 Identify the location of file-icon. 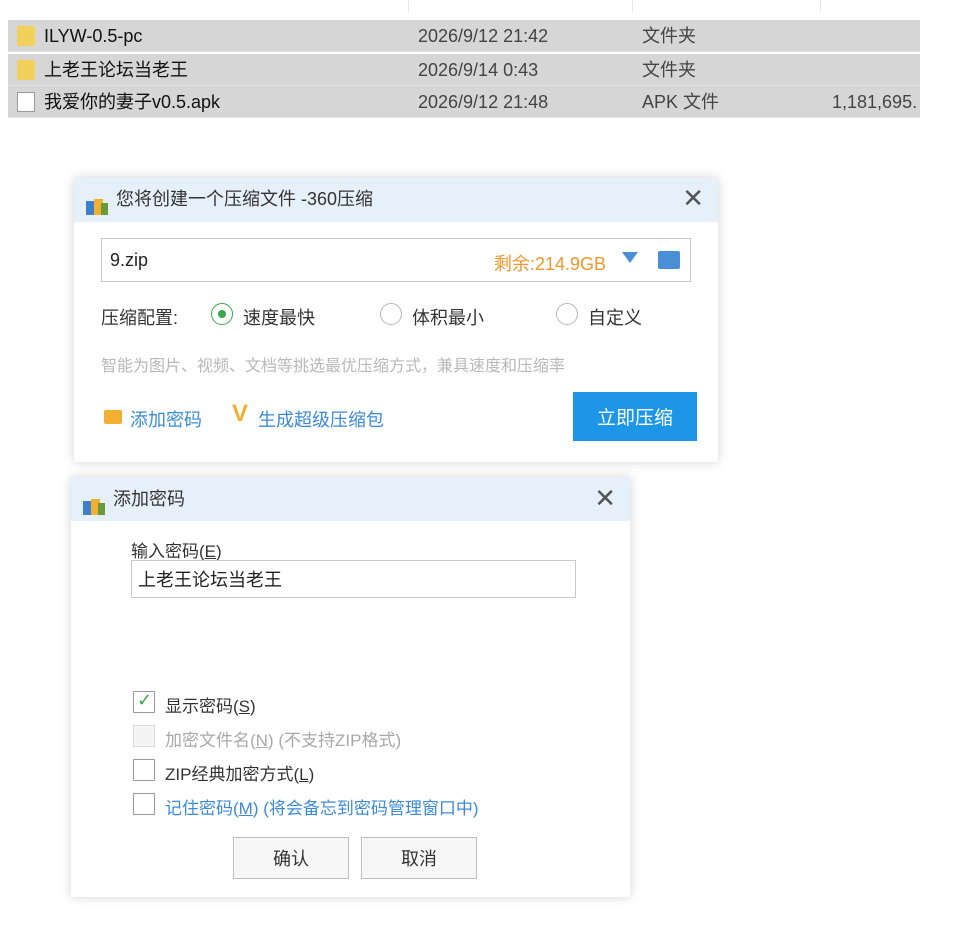
(26, 102).